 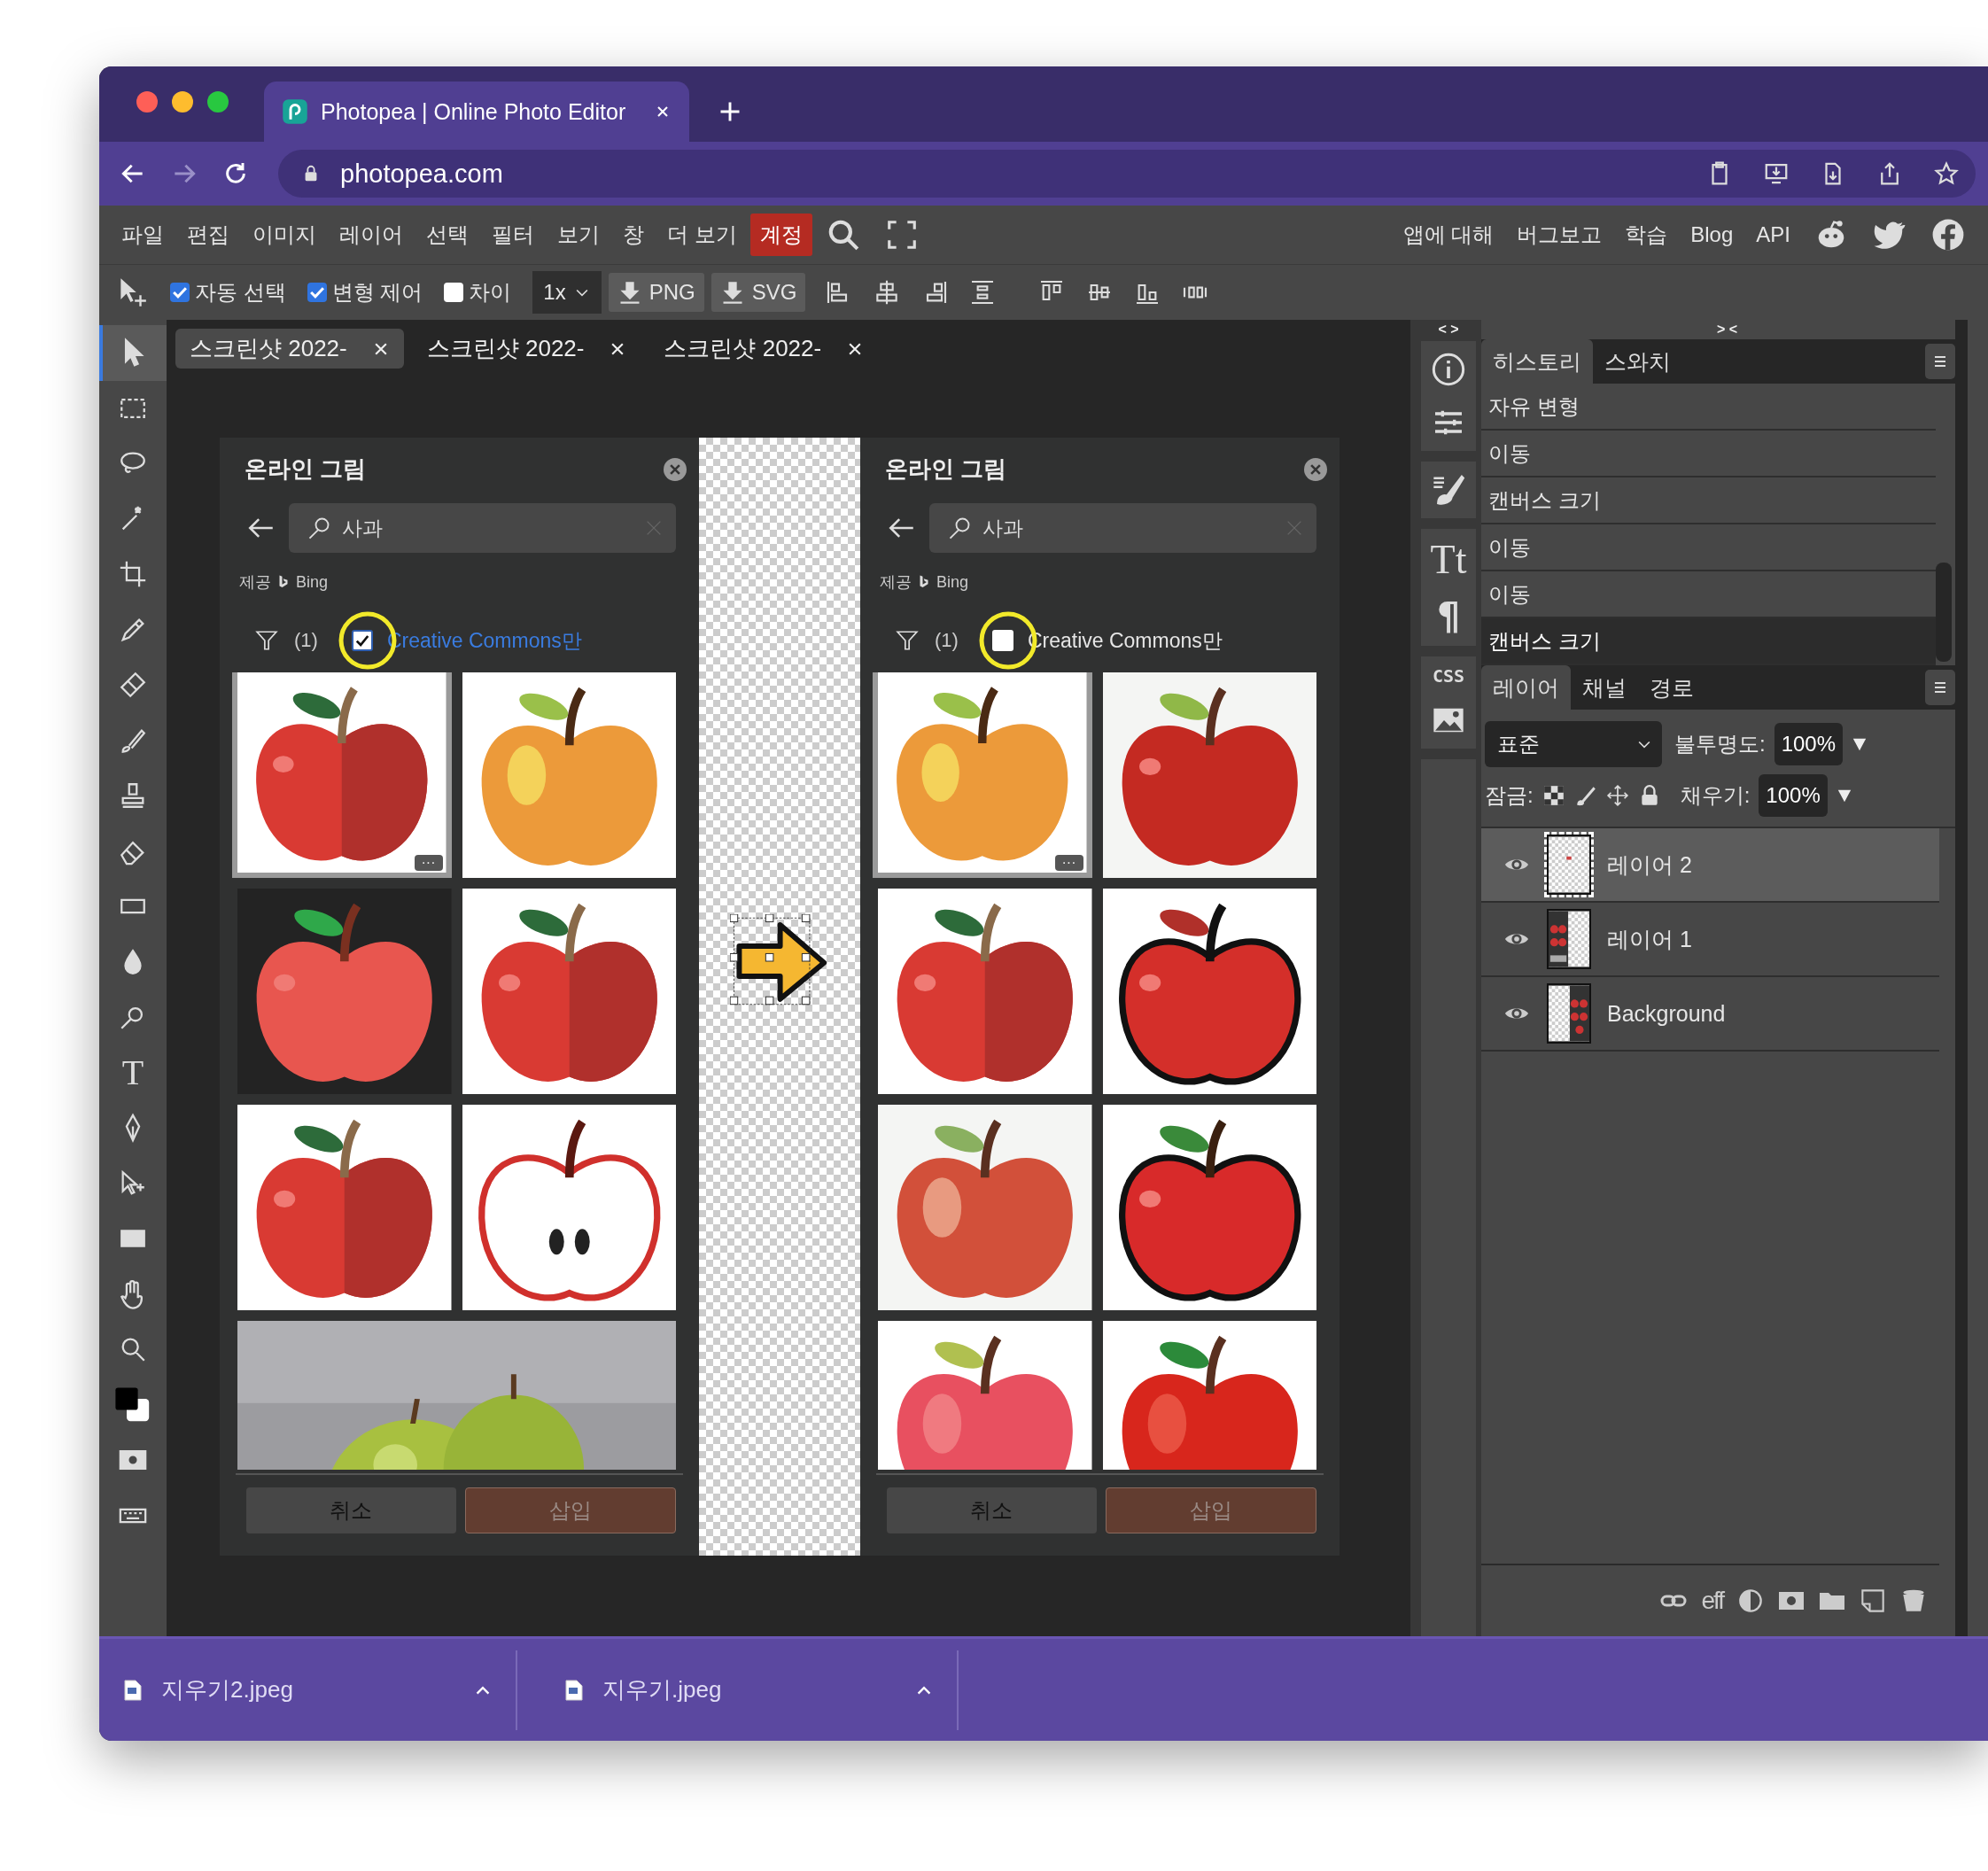 What do you see at coordinates (132, 1072) in the screenshot?
I see `type-tool: T` at bounding box center [132, 1072].